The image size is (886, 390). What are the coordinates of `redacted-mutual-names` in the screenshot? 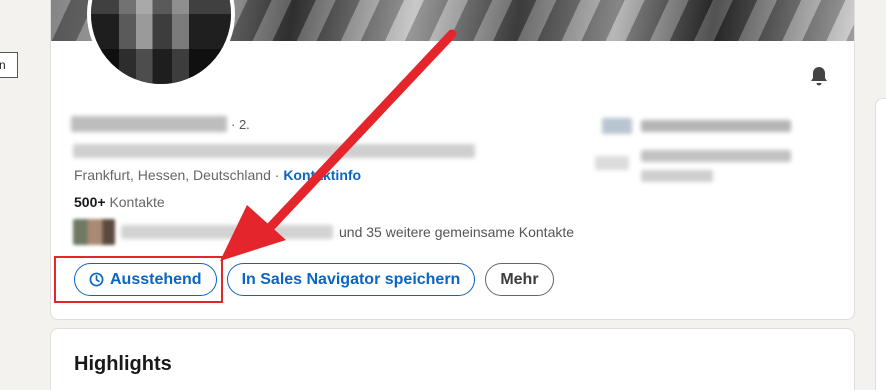 It's located at (227, 232).